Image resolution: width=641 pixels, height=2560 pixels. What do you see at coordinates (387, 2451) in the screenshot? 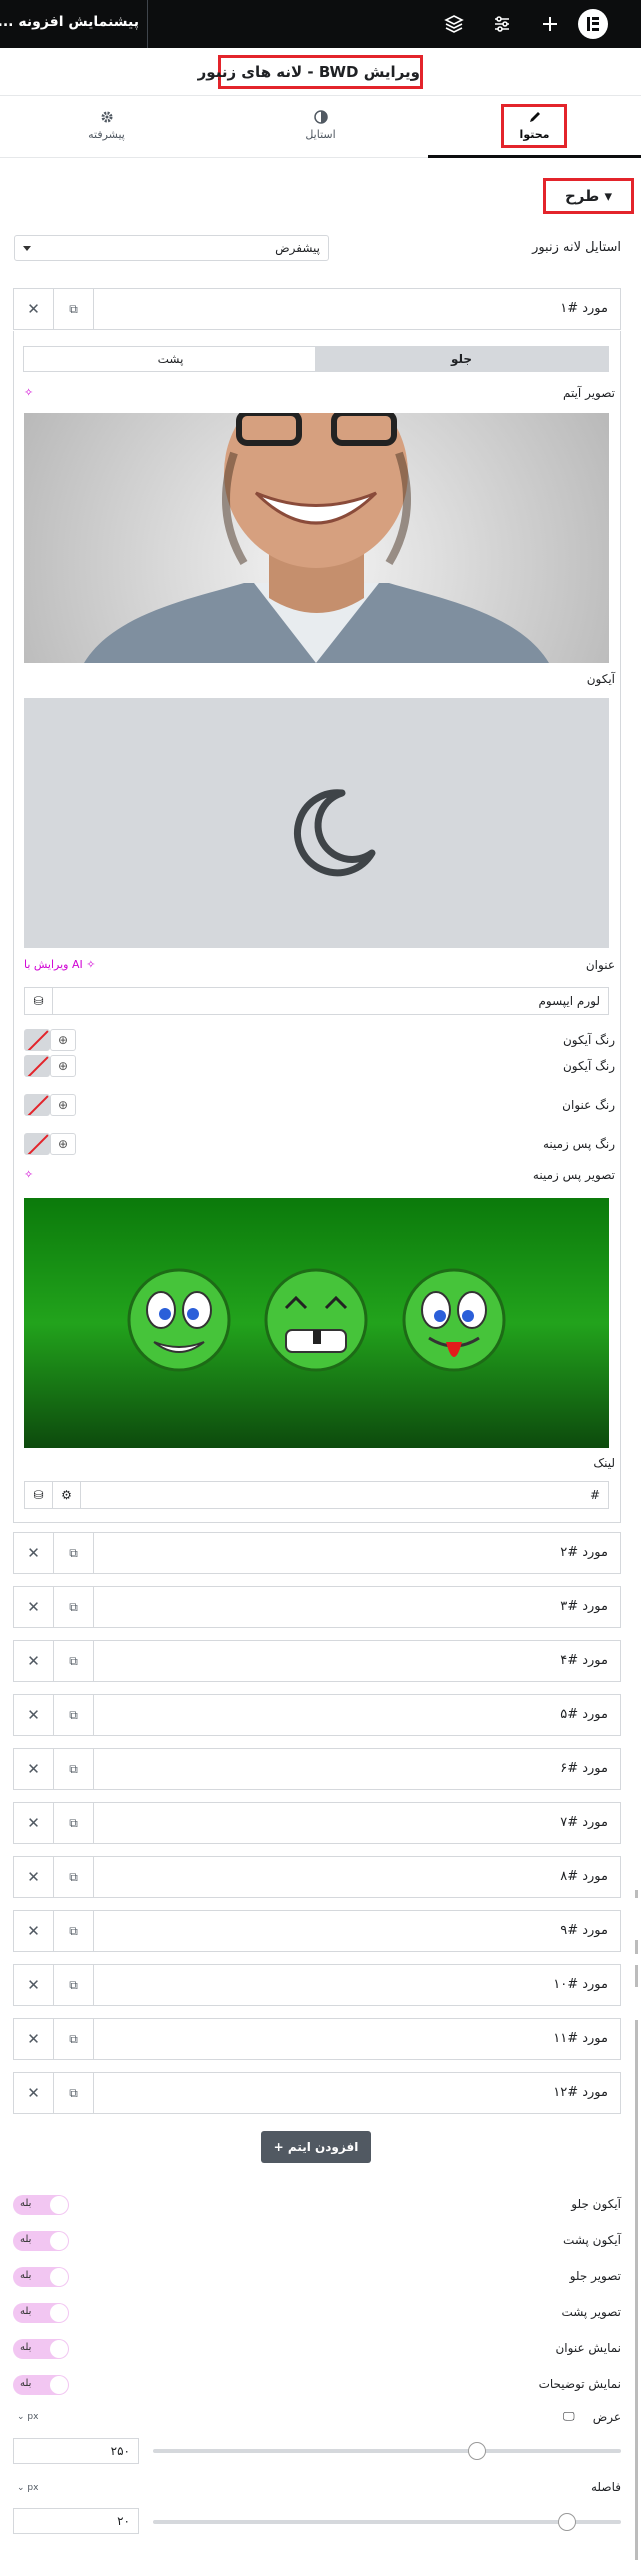
I see `width-slider` at bounding box center [387, 2451].